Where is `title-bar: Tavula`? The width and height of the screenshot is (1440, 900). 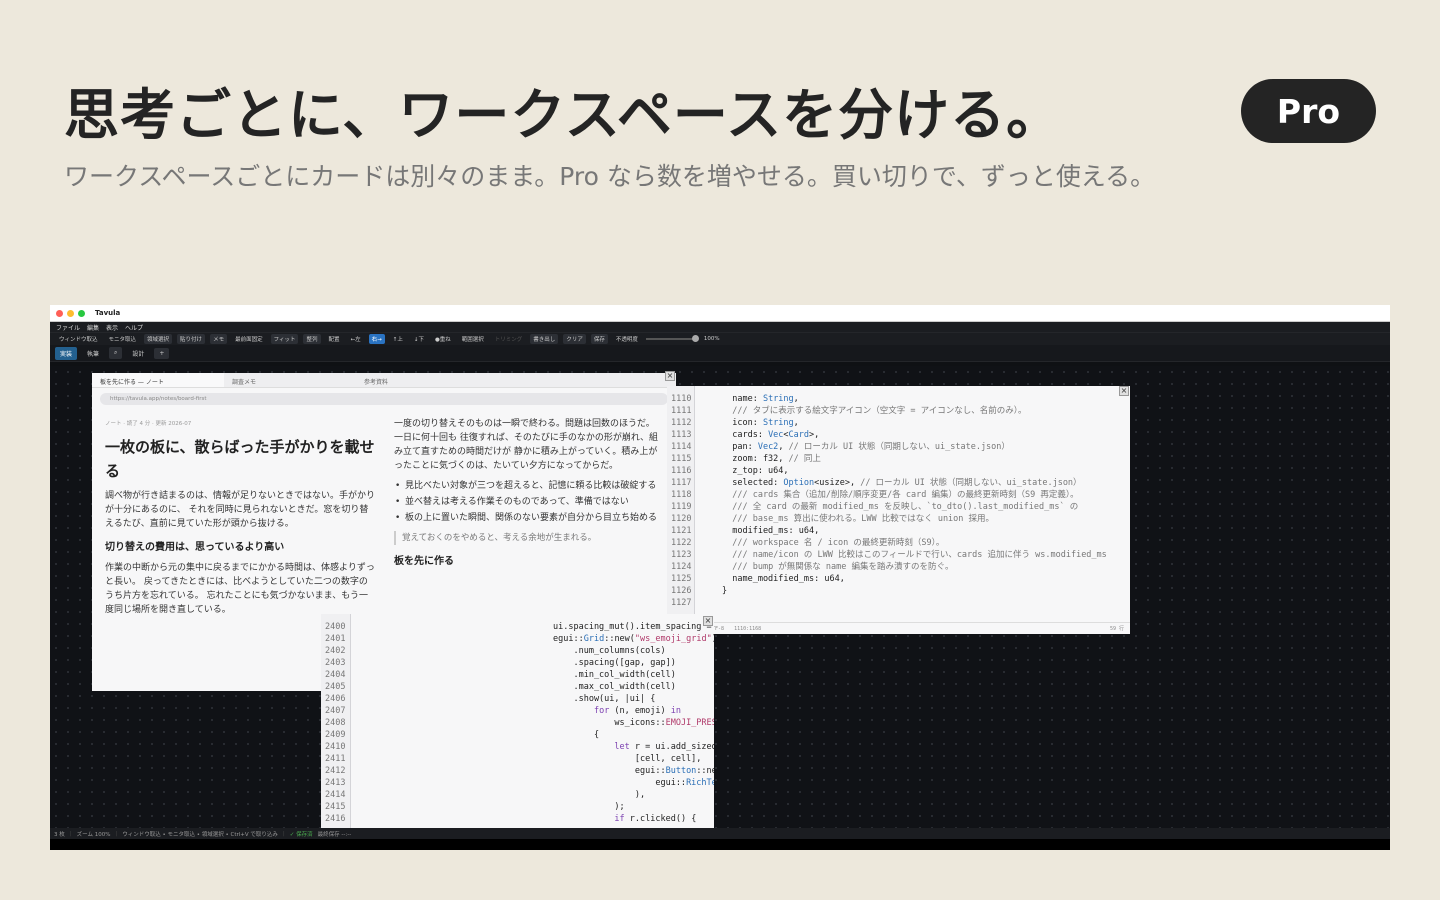 title-bar: Tavula is located at coordinates (720, 313).